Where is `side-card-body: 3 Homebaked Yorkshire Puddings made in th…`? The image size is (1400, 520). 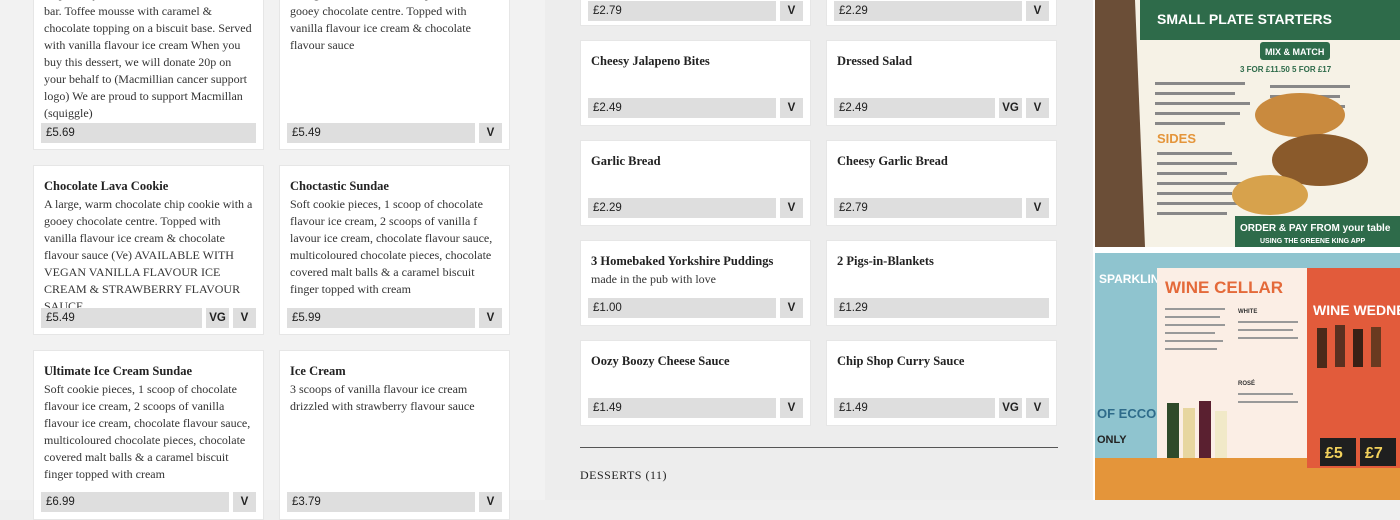 side-card-body: 3 Homebaked Yorkshire Puddings made in th… is located at coordinates (695, 270).